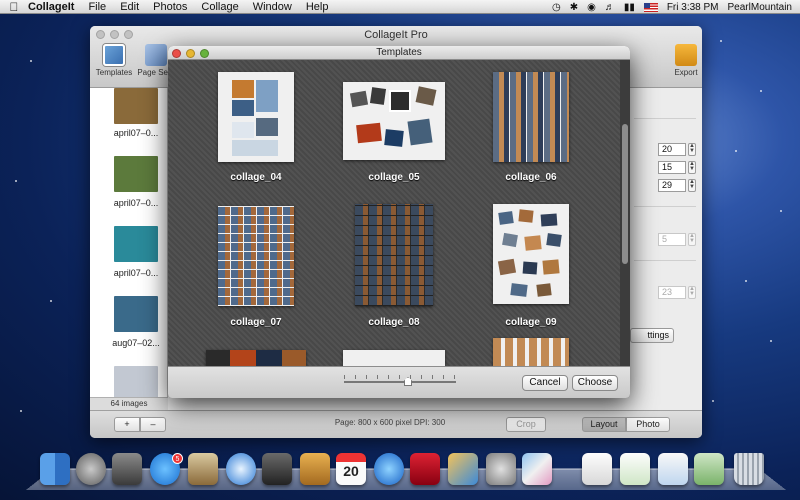  I want to click on itunes-icon, so click(389, 469).